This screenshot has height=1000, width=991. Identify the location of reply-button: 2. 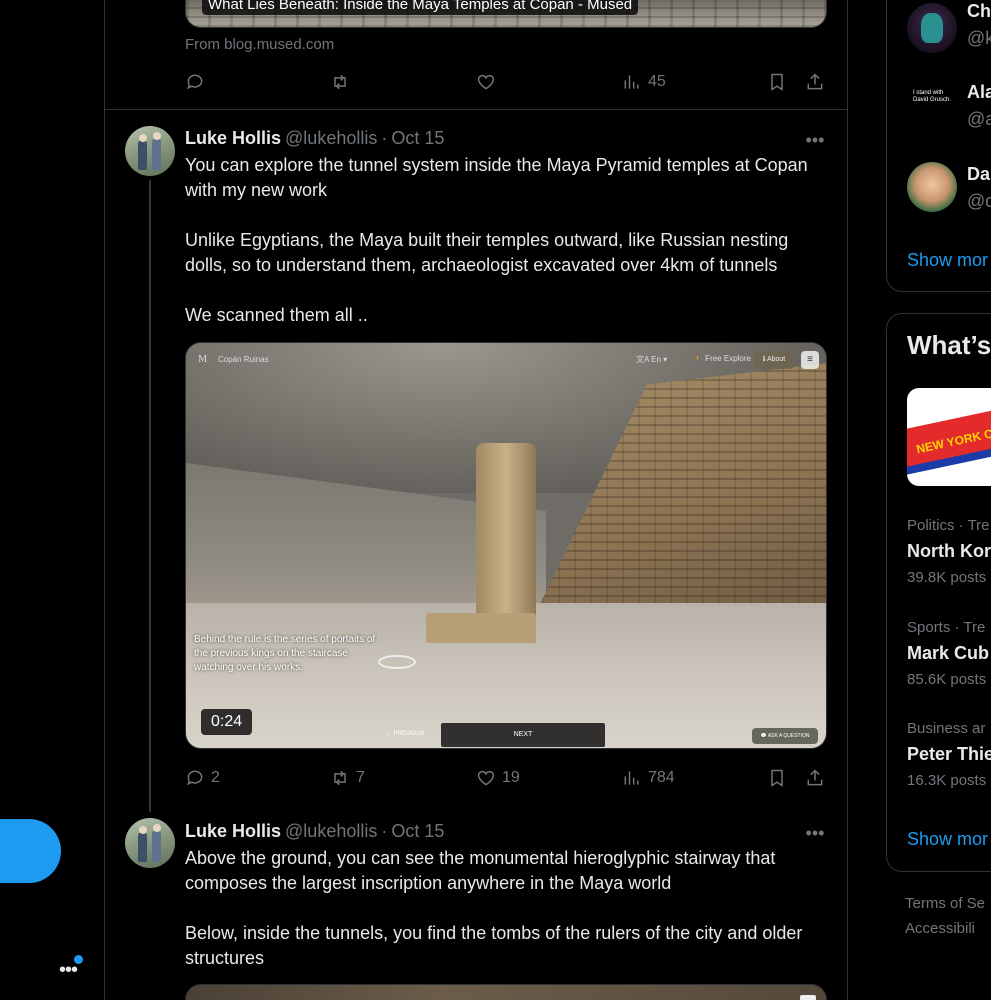
(202, 778).